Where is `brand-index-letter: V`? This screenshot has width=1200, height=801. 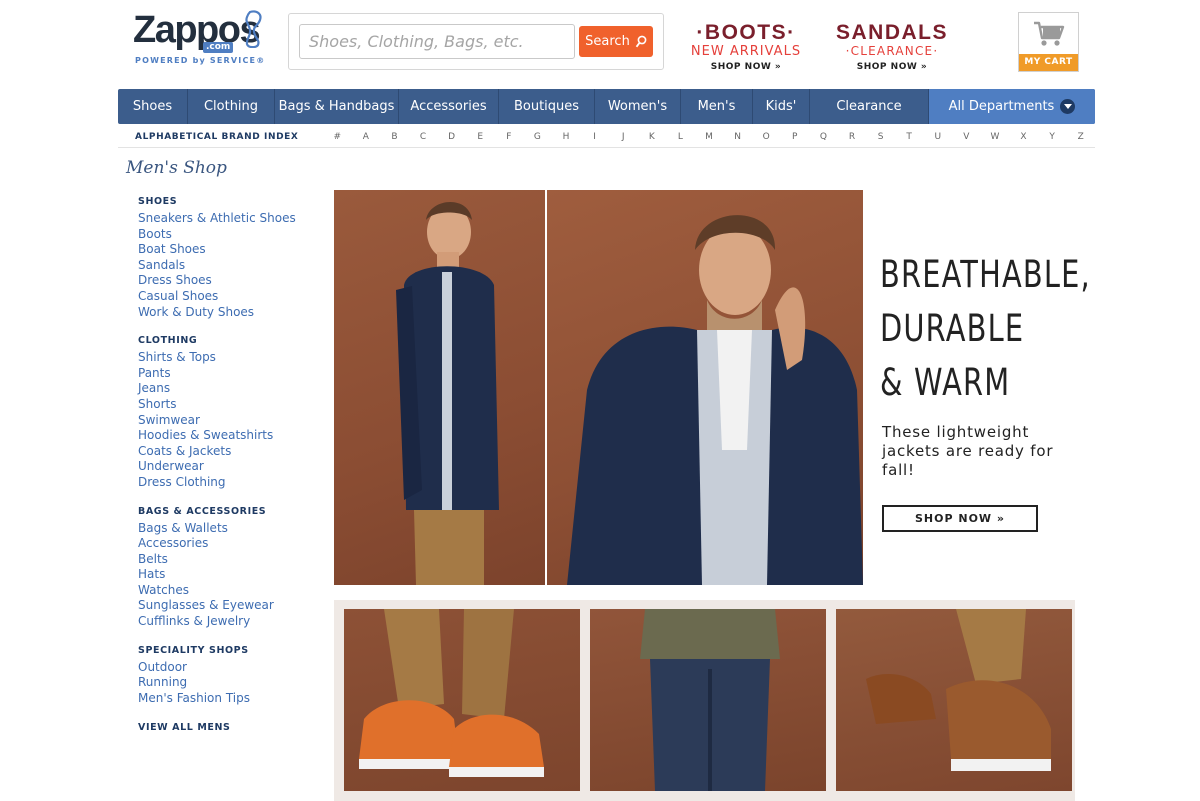
brand-index-letter: V is located at coordinates (966, 137).